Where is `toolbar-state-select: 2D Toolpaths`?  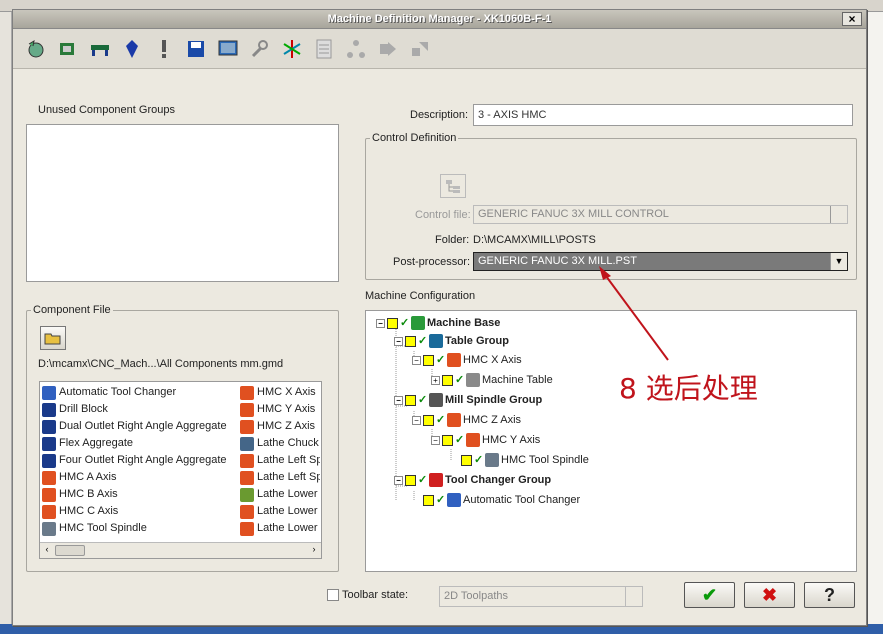 toolbar-state-select: 2D Toolpaths is located at coordinates (541, 596).